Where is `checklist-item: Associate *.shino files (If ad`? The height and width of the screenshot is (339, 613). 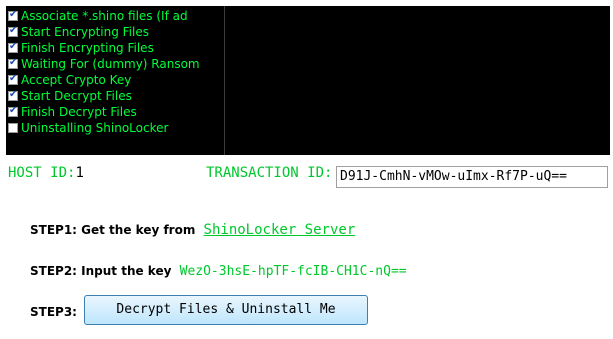 checklist-item: Associate *.shino files (If ad is located at coordinates (115, 16).